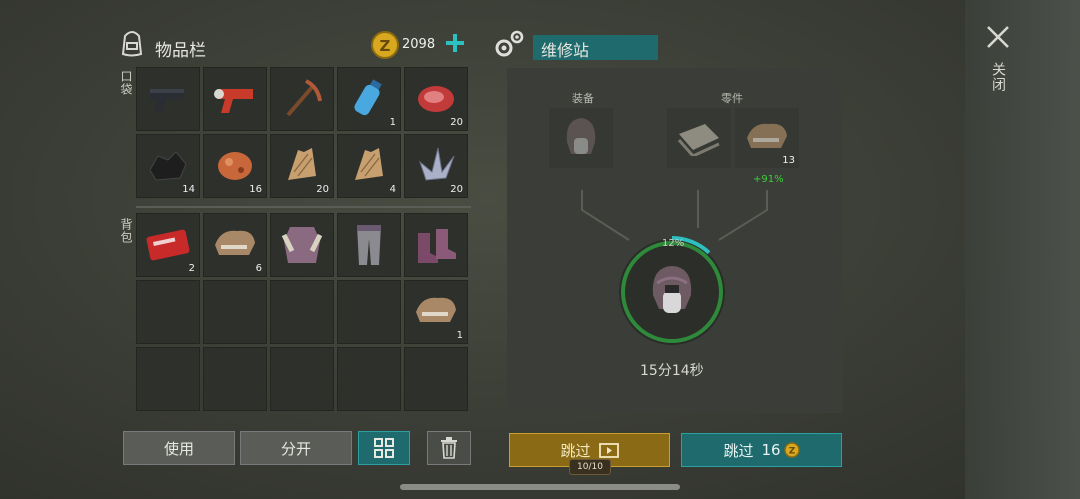 This screenshot has width=1080, height=499. I want to click on pistol-icon, so click(167, 101).